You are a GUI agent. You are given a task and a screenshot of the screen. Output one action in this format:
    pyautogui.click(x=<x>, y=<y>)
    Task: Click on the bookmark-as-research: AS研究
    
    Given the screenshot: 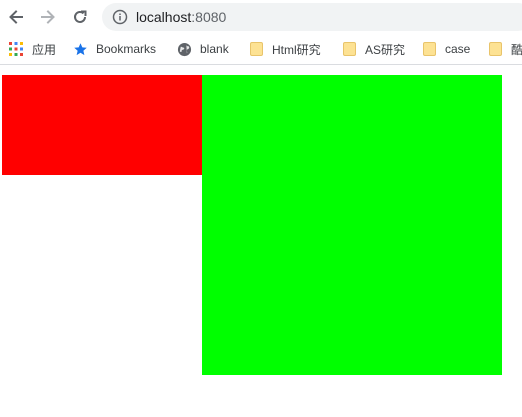 What is the action you would take?
    pyautogui.click(x=373, y=49)
    